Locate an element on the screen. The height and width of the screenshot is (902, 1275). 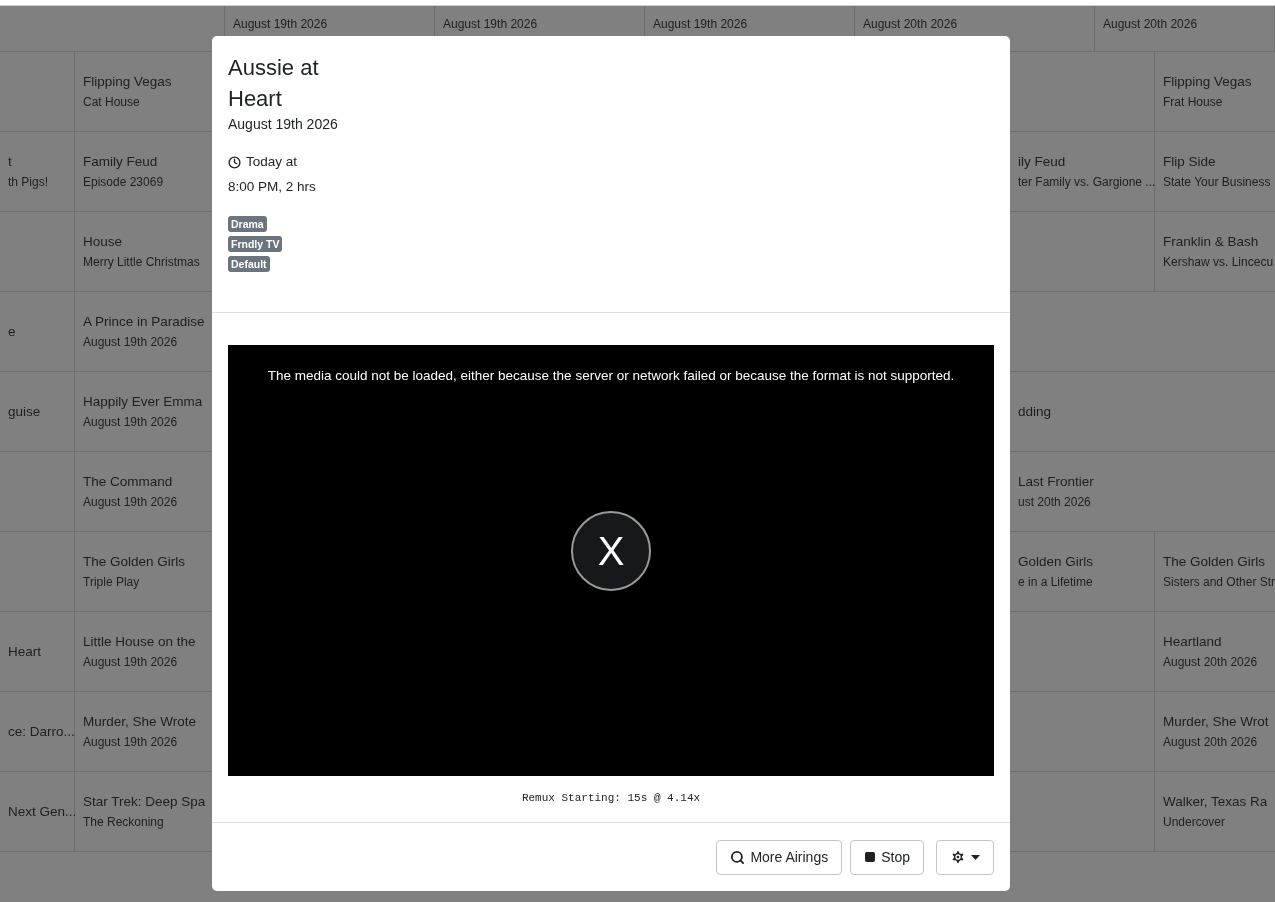
guide-cell: Flipping Vegas Frat House is located at coordinates (1215, 92).